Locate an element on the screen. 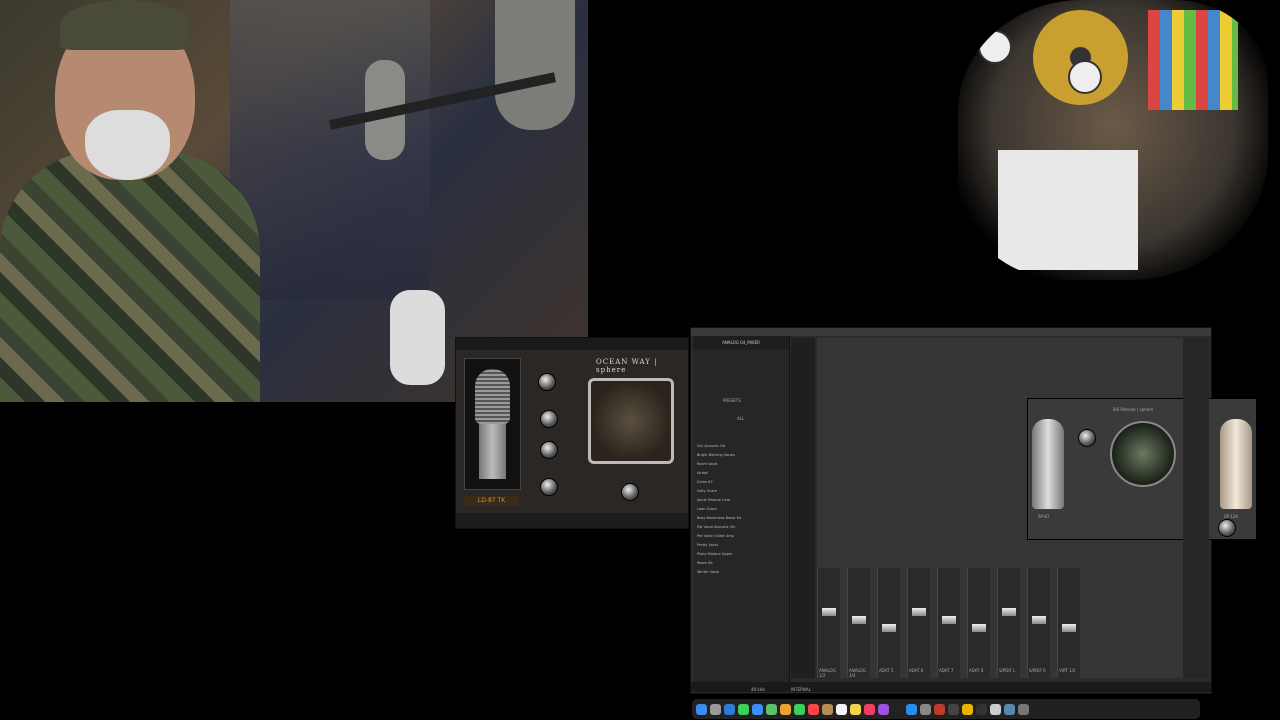 This screenshot has width=1280, height=720. plugin-mic-display is located at coordinates (492, 424).